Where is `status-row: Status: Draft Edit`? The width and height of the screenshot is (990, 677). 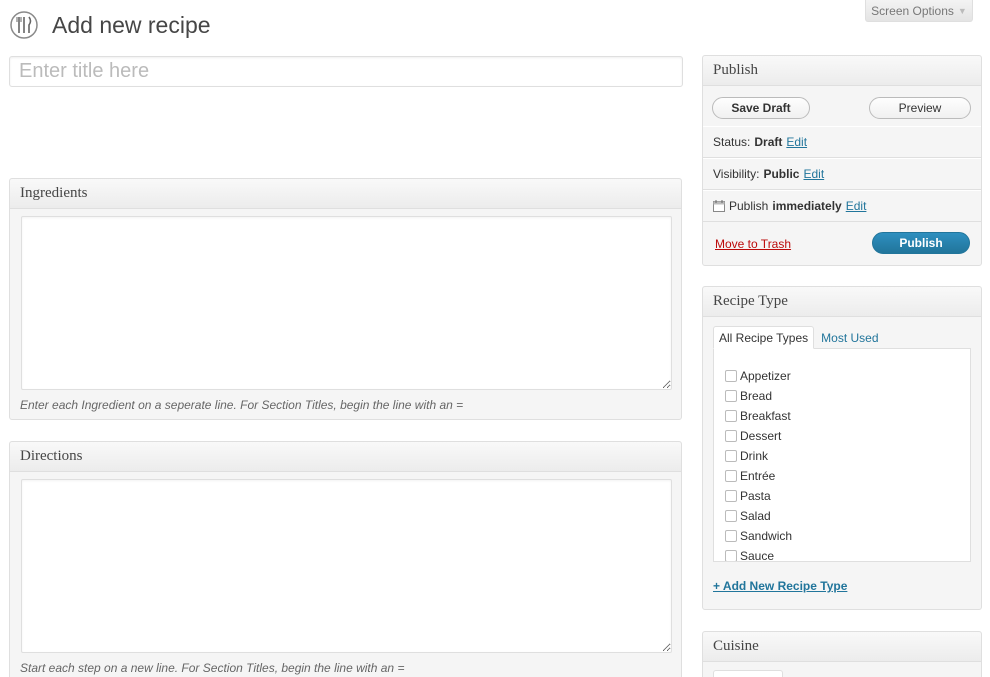 status-row: Status: Draft Edit is located at coordinates (842, 142).